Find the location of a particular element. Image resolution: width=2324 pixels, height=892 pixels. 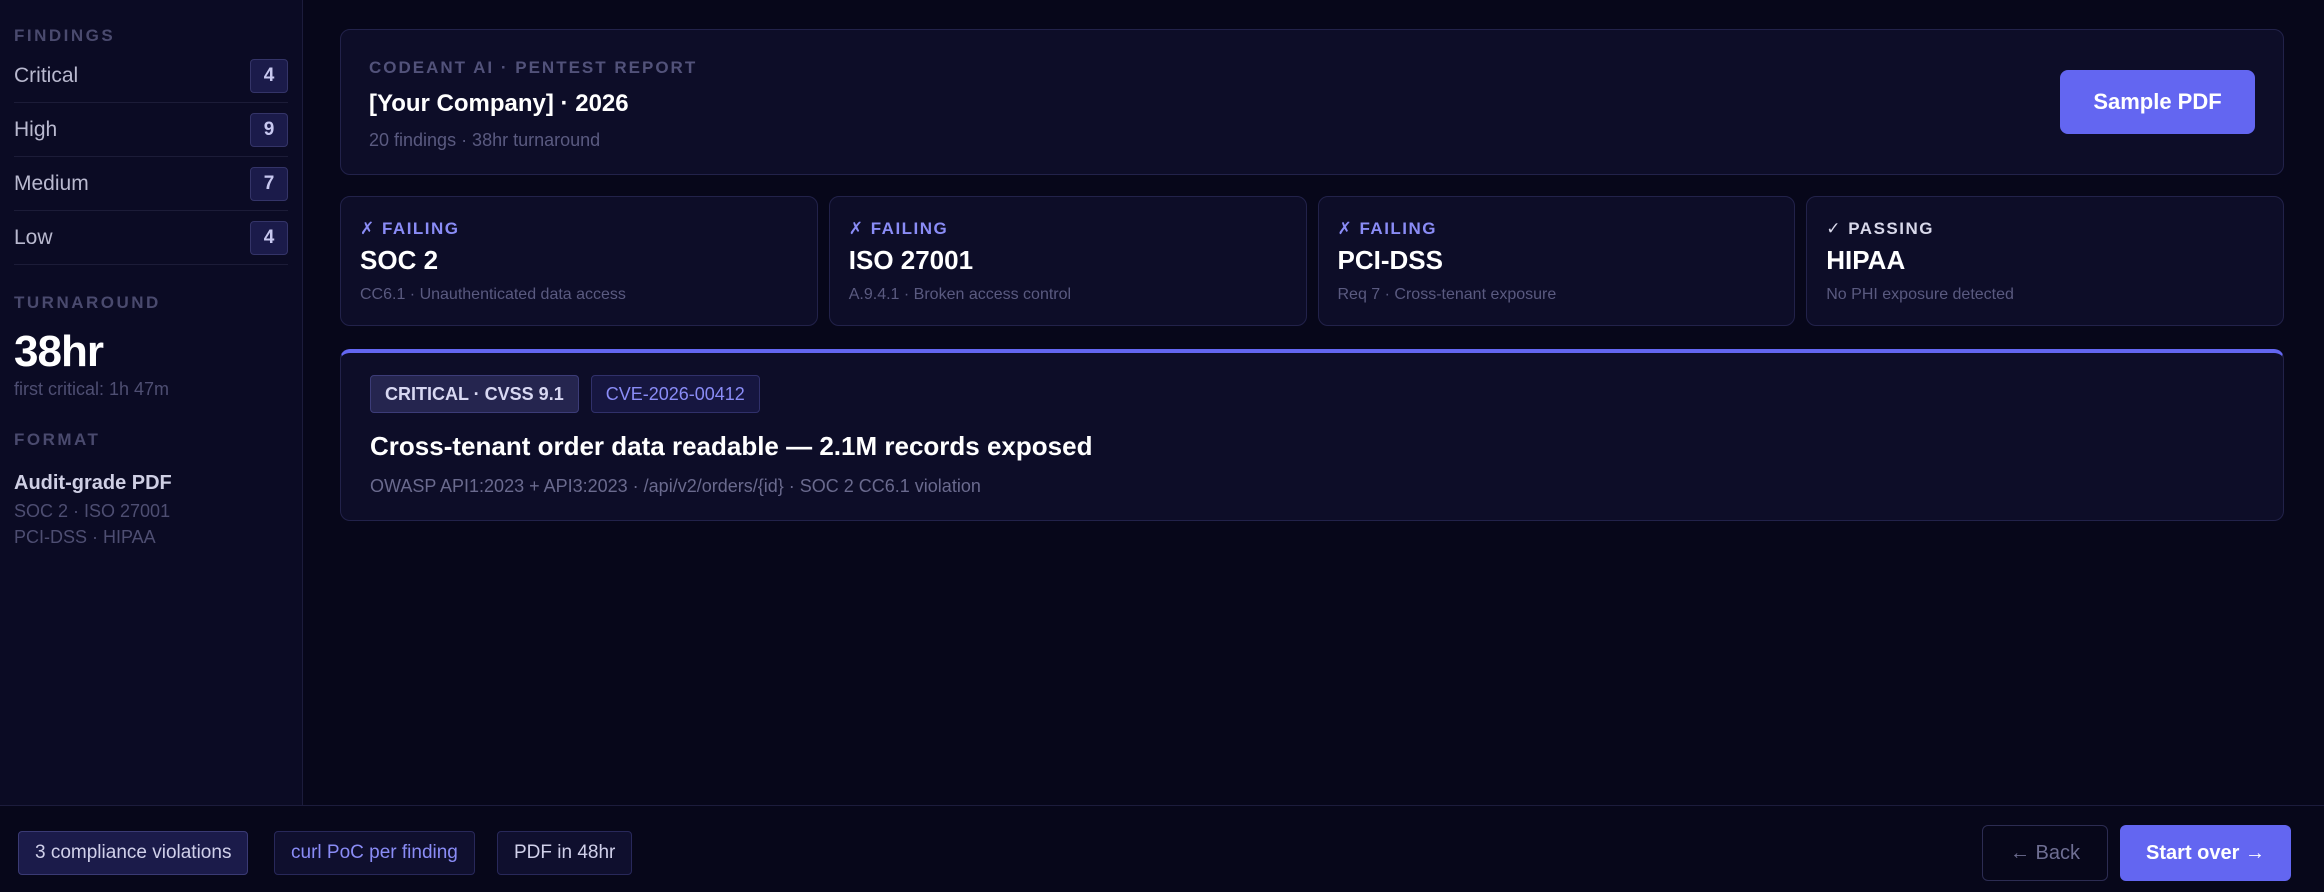

finding-tags: CRITICAL · CVSS 9.1 CVE-2026-00412 is located at coordinates (1312, 394).